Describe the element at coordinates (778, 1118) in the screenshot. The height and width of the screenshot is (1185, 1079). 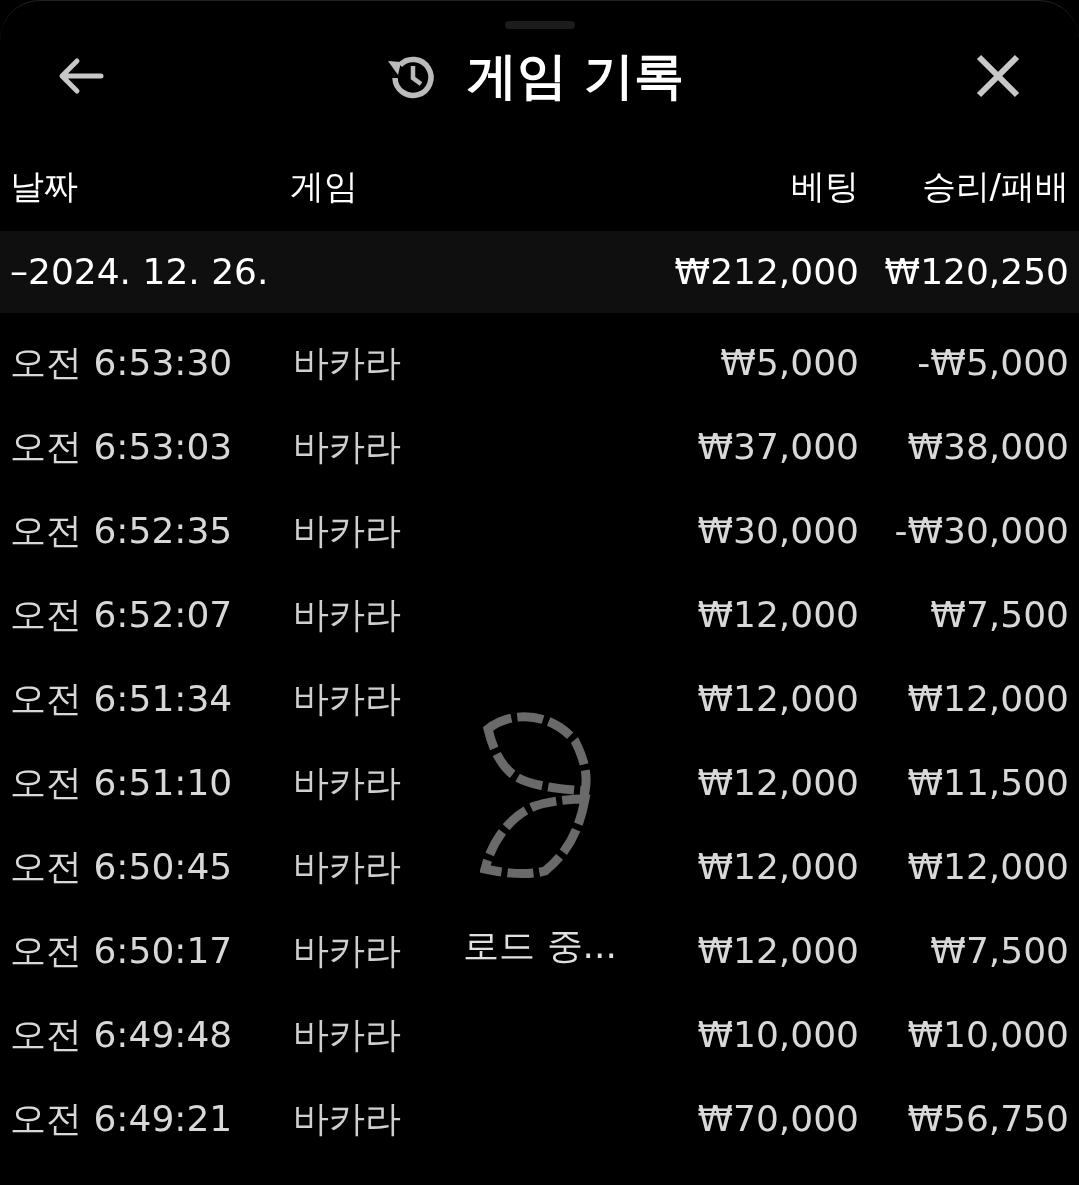
I see `bet-cell: ₩70,000` at that location.